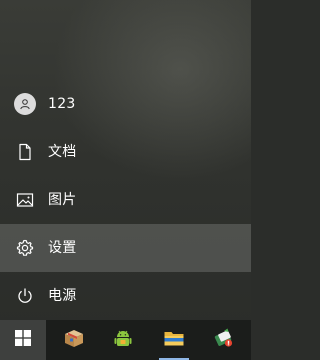  What do you see at coordinates (25, 152) in the screenshot?
I see `document-icon` at bounding box center [25, 152].